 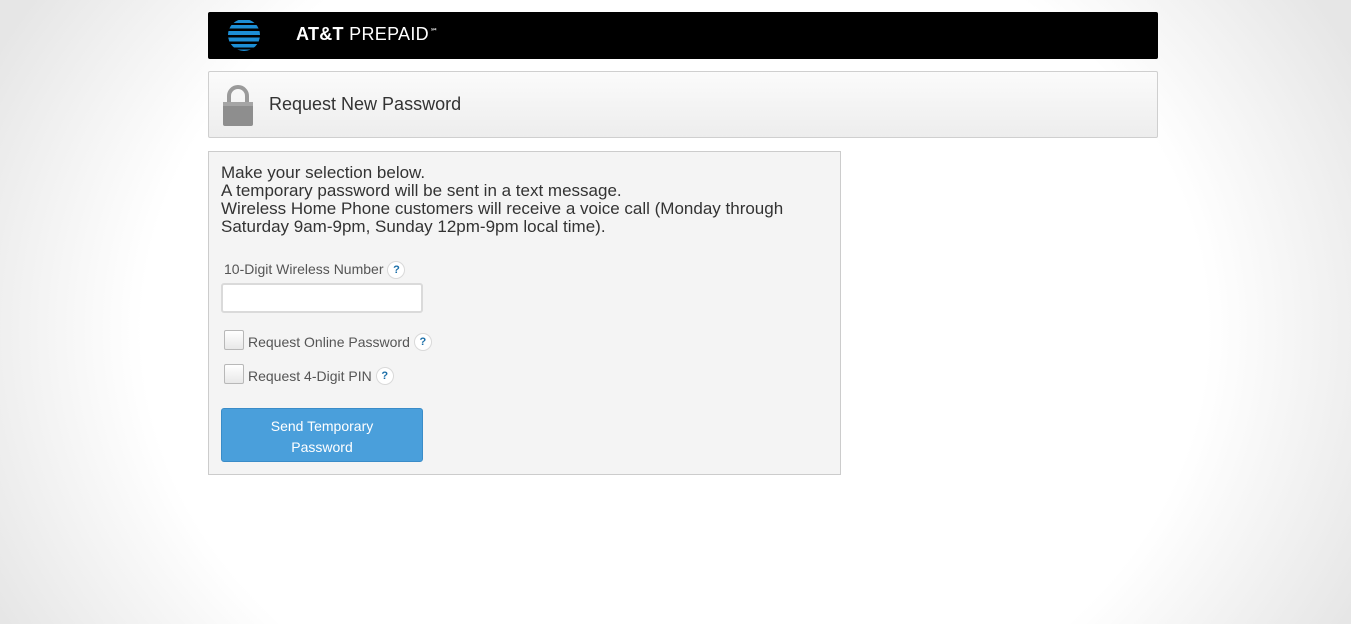 I want to click on att-globe-icon, so click(x=244, y=35).